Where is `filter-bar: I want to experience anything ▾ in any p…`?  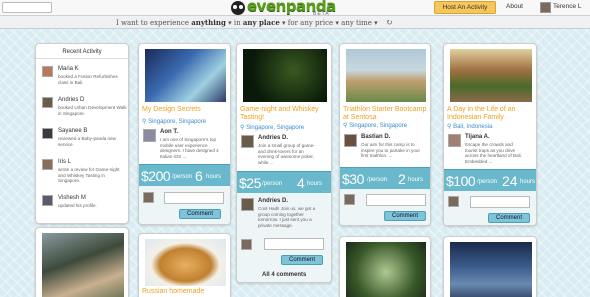
filter-bar: I want to experience anything ▾ in any p… is located at coordinates (295, 22).